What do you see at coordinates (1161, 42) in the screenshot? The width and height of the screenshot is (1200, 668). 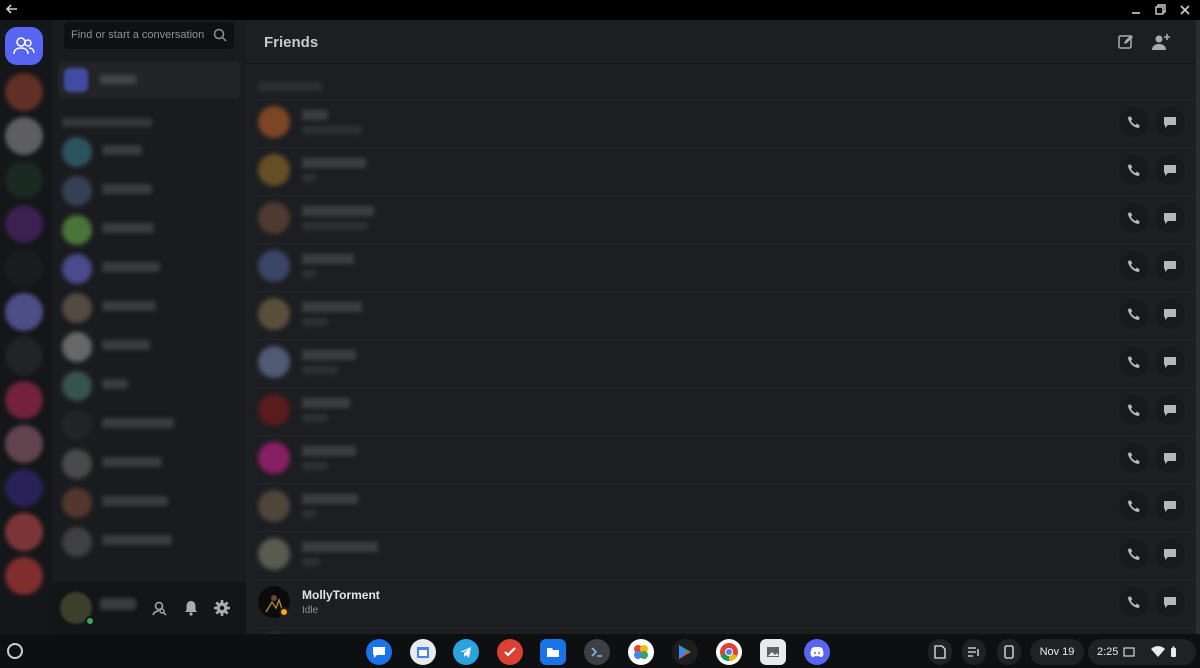 I see `add-friend-icon` at bounding box center [1161, 42].